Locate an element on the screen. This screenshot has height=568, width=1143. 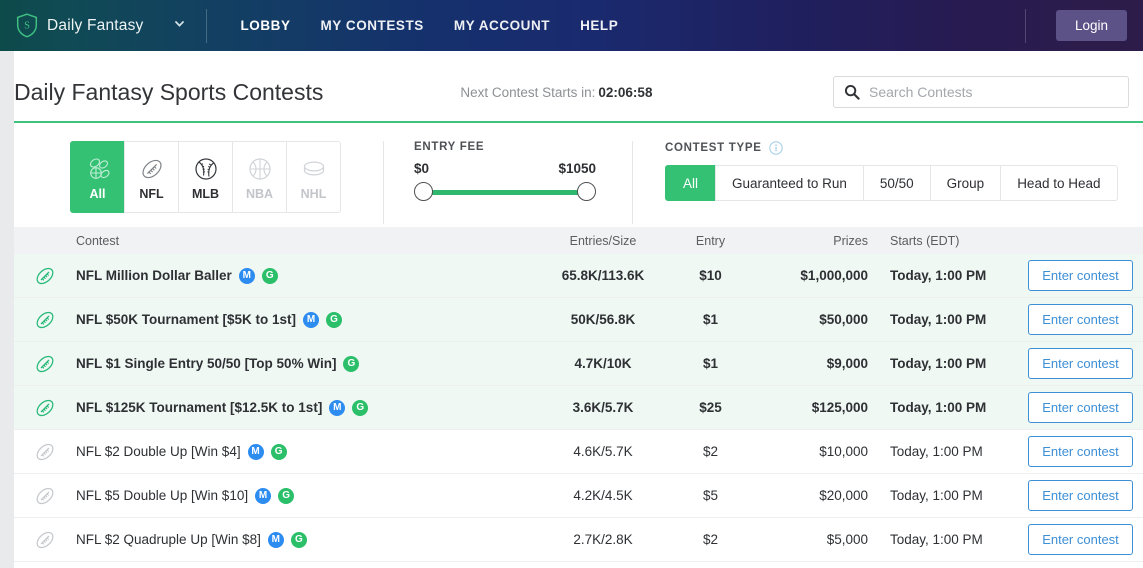
next-contest-countdown: Next Contest Starts in: 02:06:58 is located at coordinates (556, 92).